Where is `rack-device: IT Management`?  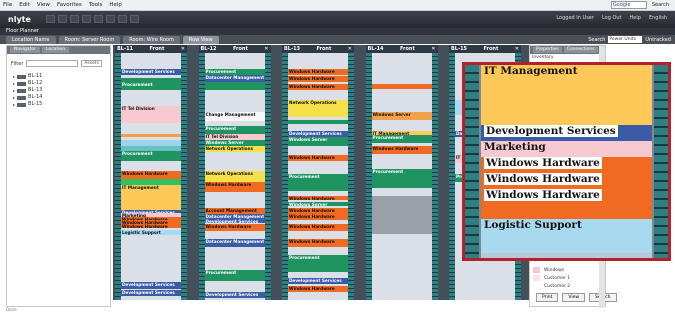
rack-device: IT Management is located at coordinates (151, 197).